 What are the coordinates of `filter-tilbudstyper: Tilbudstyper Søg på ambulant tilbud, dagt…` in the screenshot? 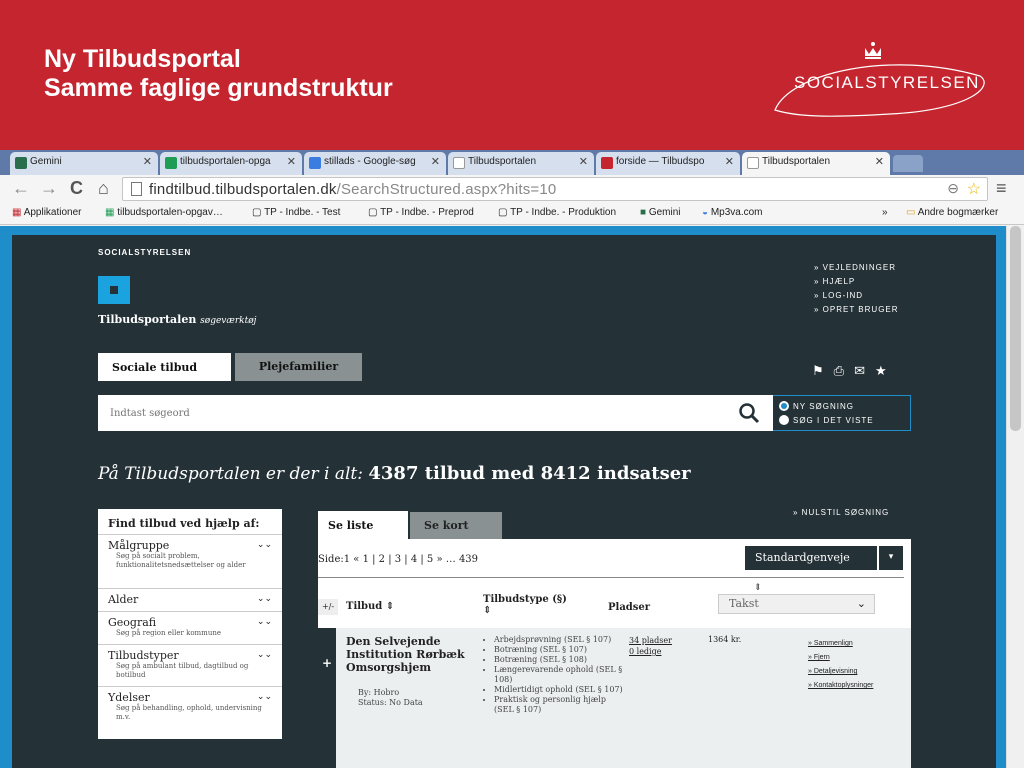 It's located at (190, 666).